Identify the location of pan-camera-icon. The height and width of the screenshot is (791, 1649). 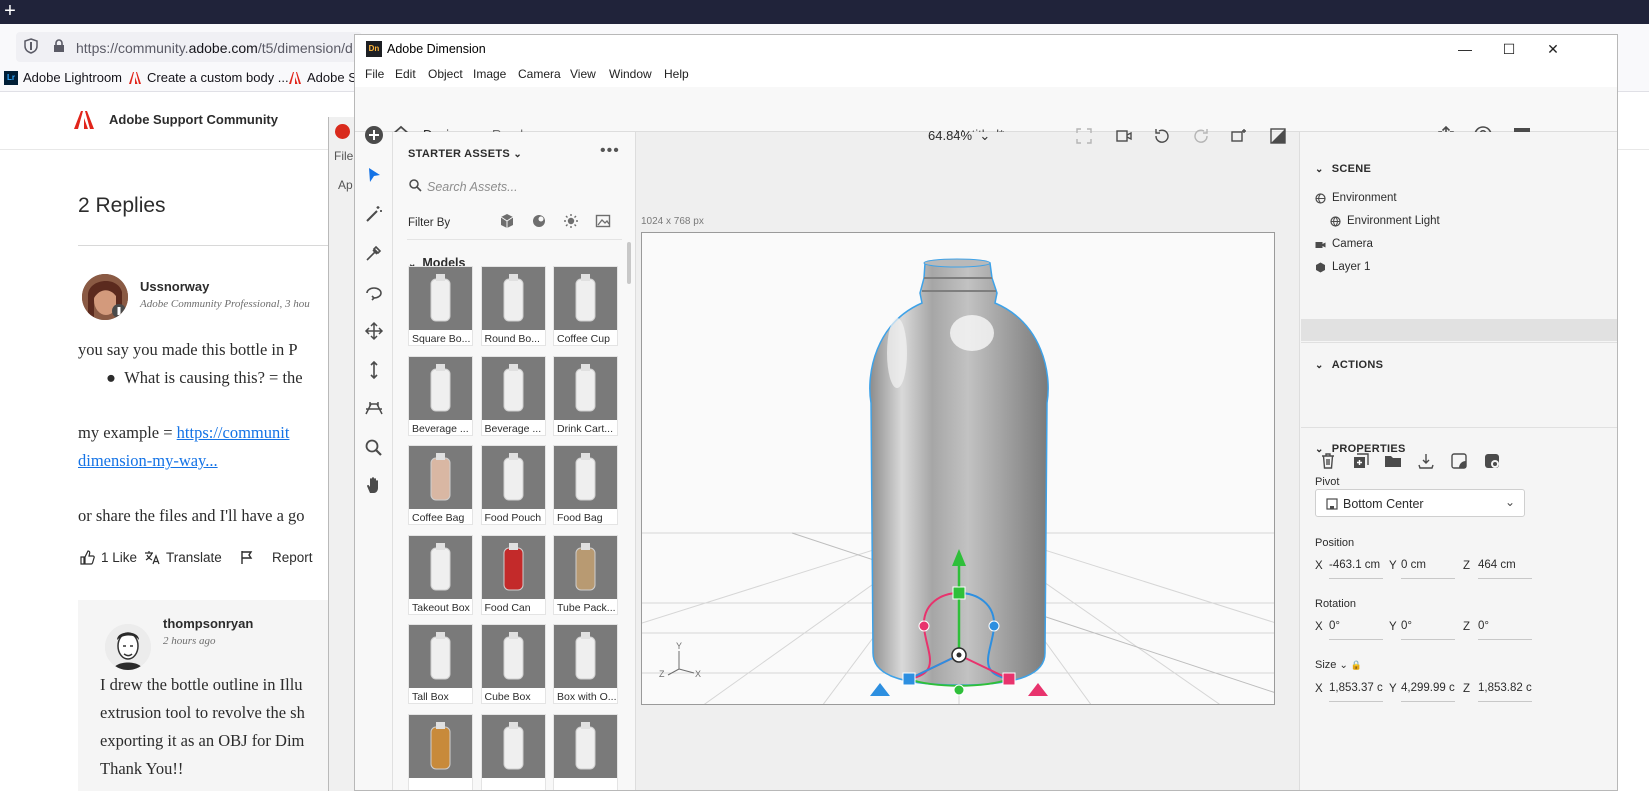
(374, 331).